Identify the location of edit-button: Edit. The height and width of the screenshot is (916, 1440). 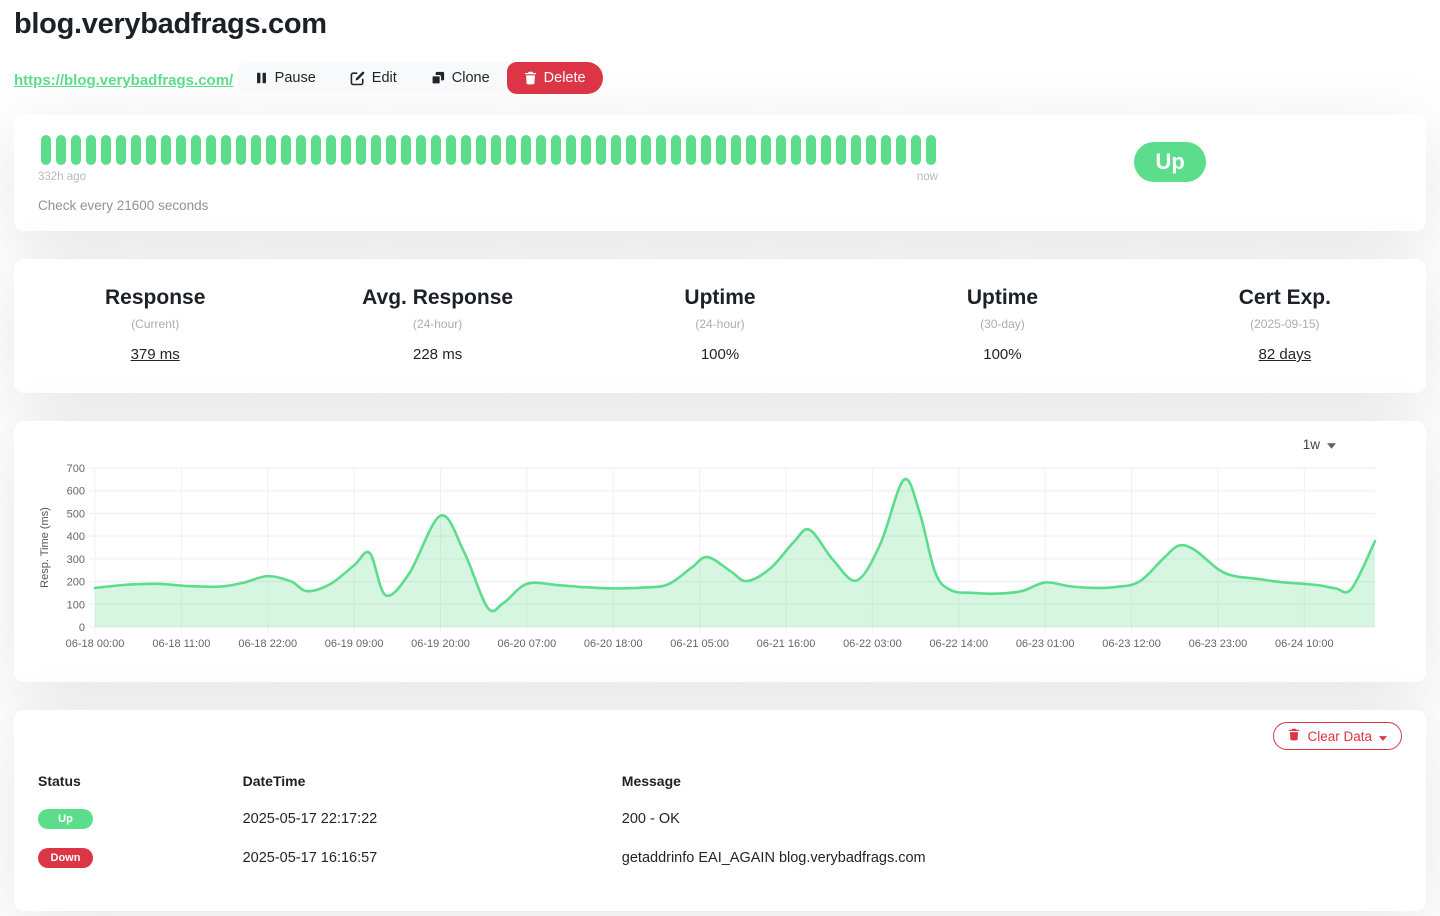
(373, 78).